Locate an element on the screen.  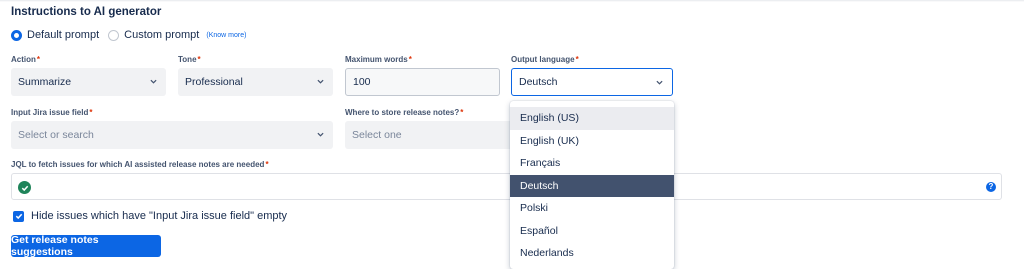
default-prompt-radio is located at coordinates (16, 35).